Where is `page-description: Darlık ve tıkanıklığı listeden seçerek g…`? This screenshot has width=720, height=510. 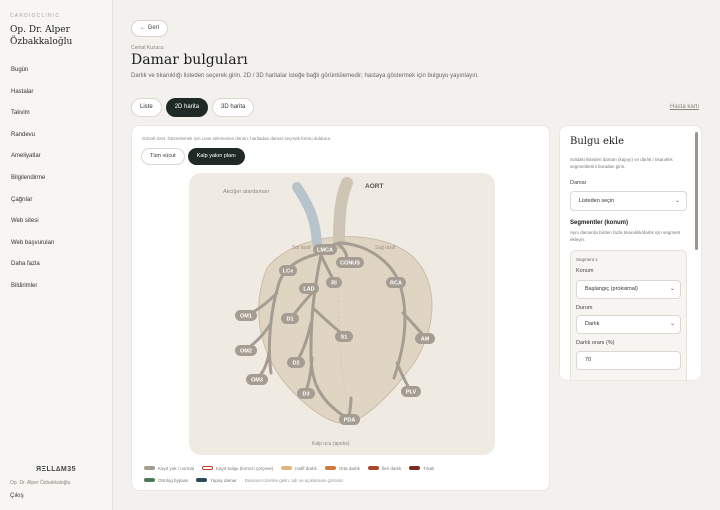 page-description: Darlık ve tıkanıklığı listeden seçerek g… is located at coordinates (305, 76).